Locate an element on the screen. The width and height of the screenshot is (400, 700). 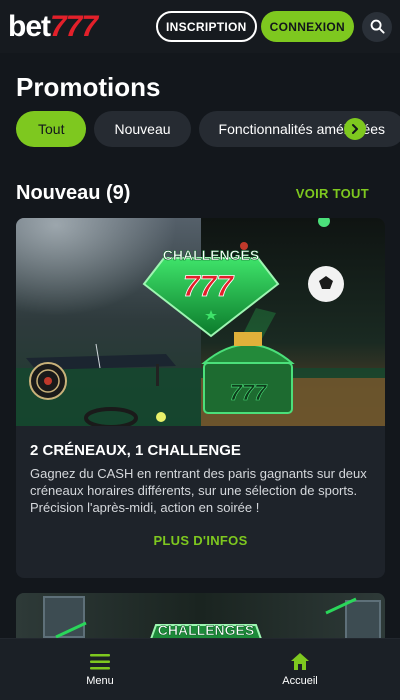
logo-text-main: bet is located at coordinates (29, 26).